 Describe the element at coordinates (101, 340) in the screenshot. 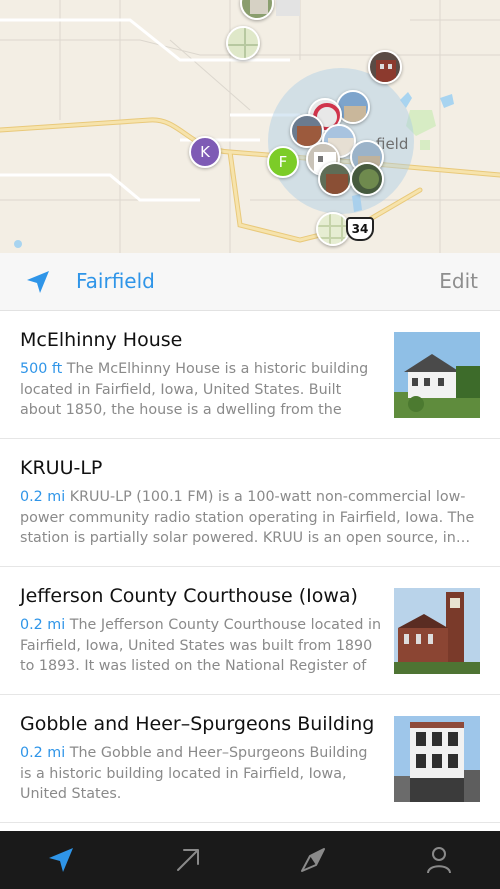

I see `item-title: McElhinny House` at that location.